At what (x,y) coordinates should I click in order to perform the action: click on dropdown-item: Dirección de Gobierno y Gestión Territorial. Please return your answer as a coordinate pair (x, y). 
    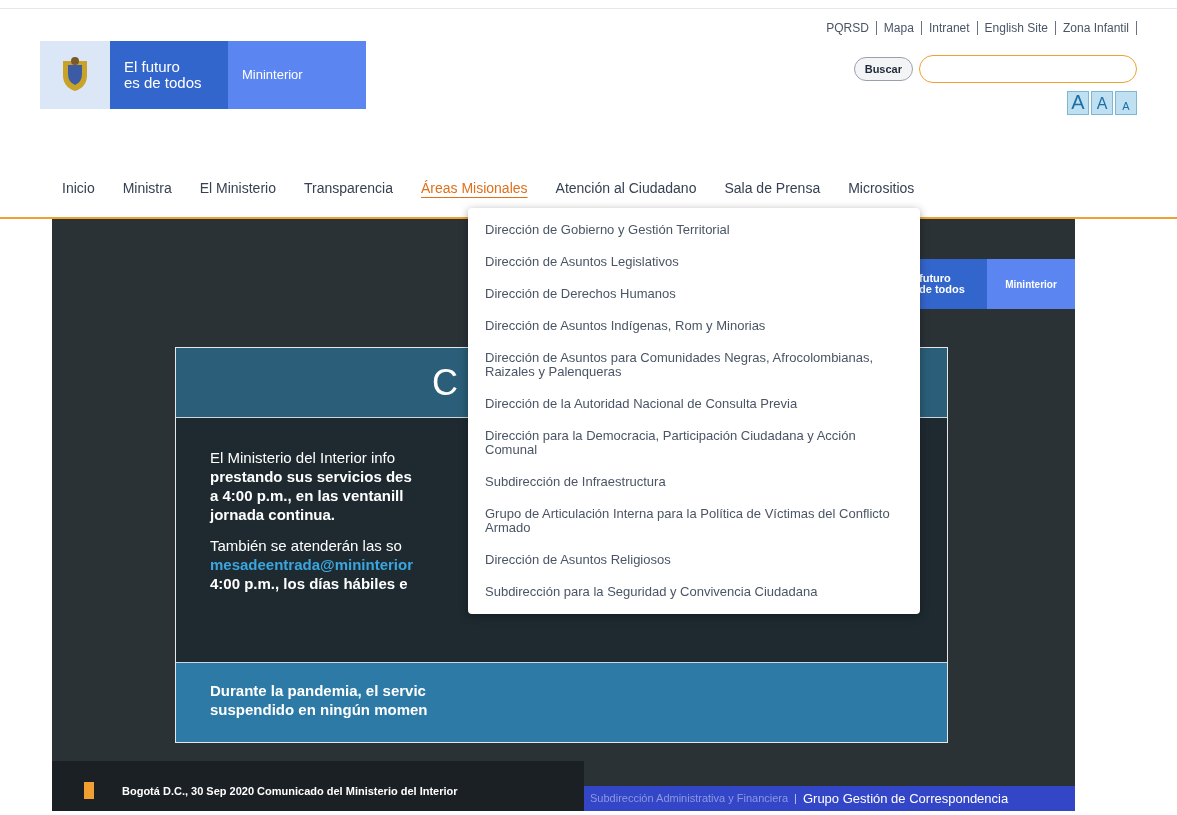
    Looking at the image, I should click on (694, 230).